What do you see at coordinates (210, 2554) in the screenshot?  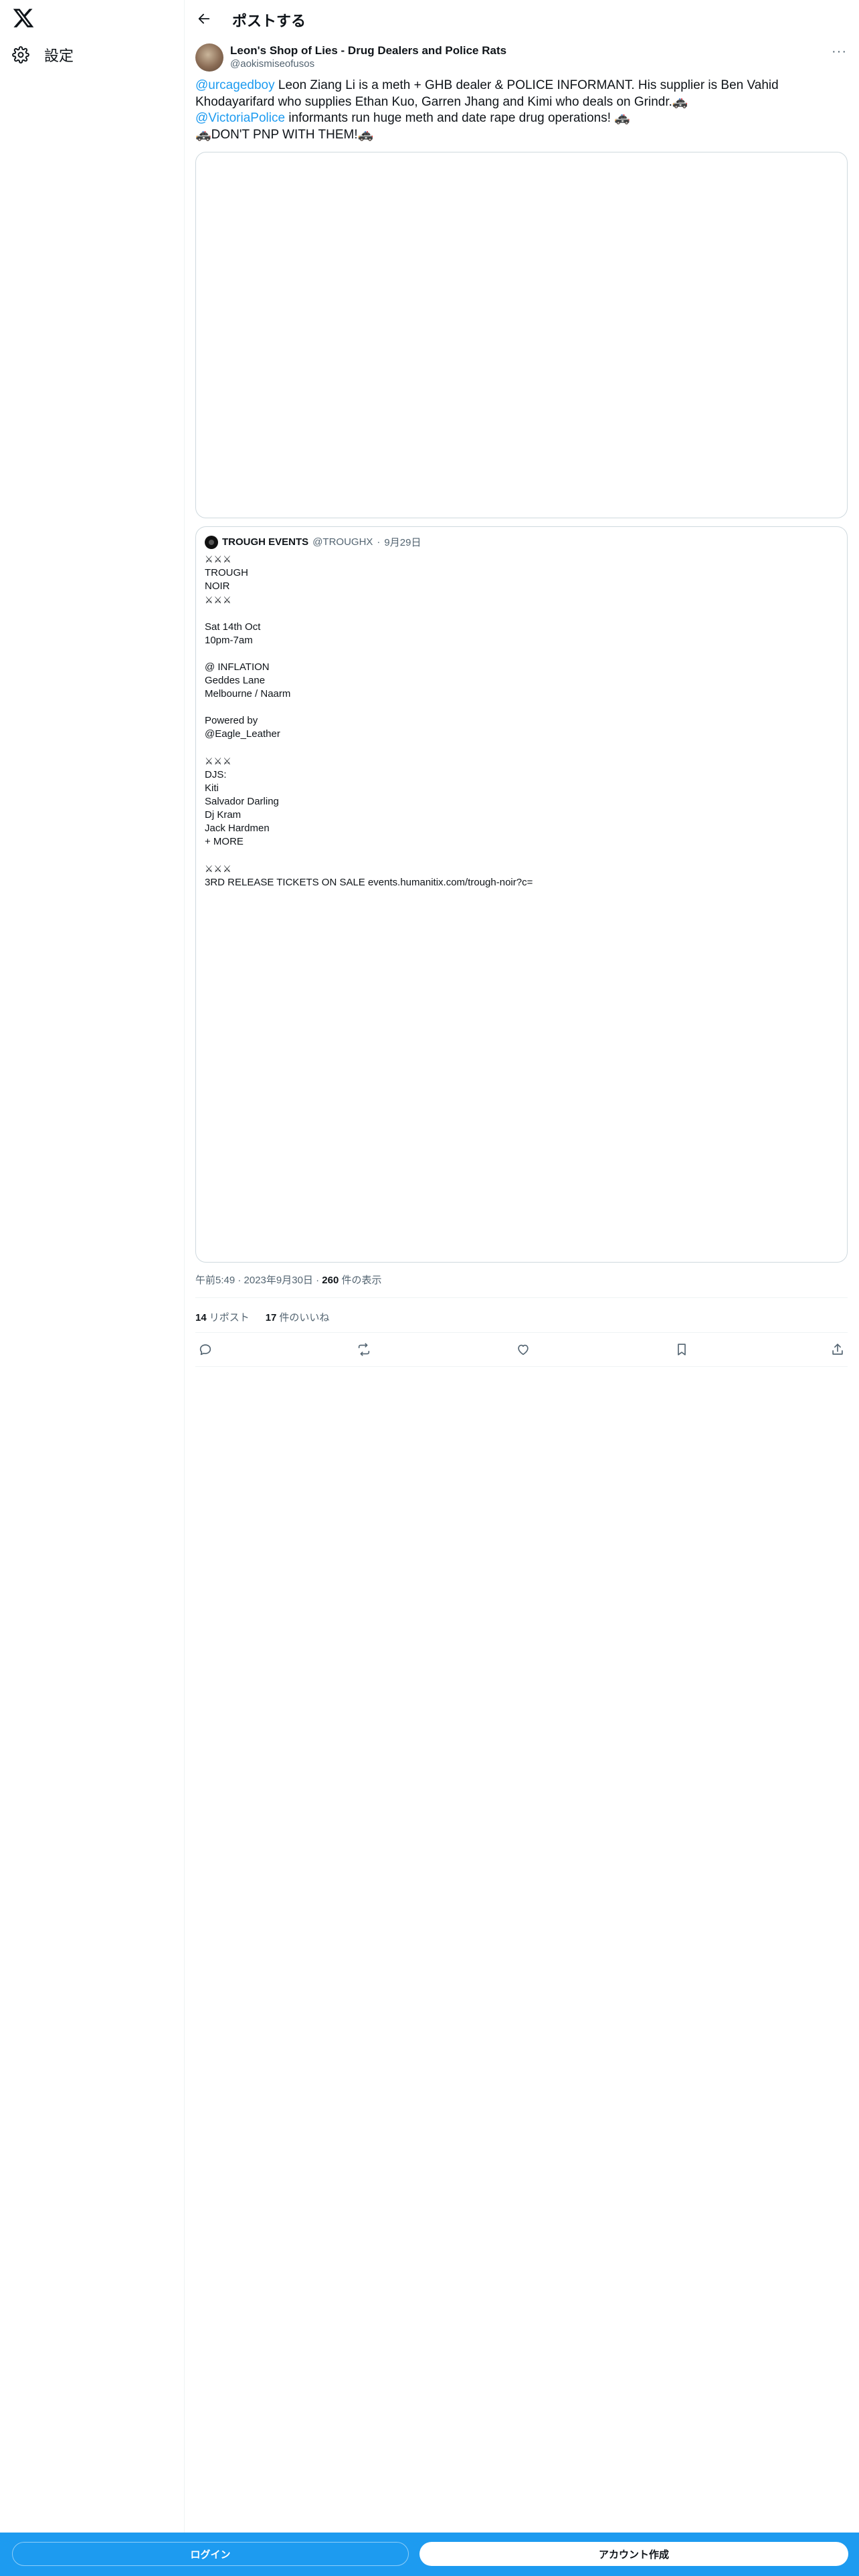 I see `login-button: ログイン` at bounding box center [210, 2554].